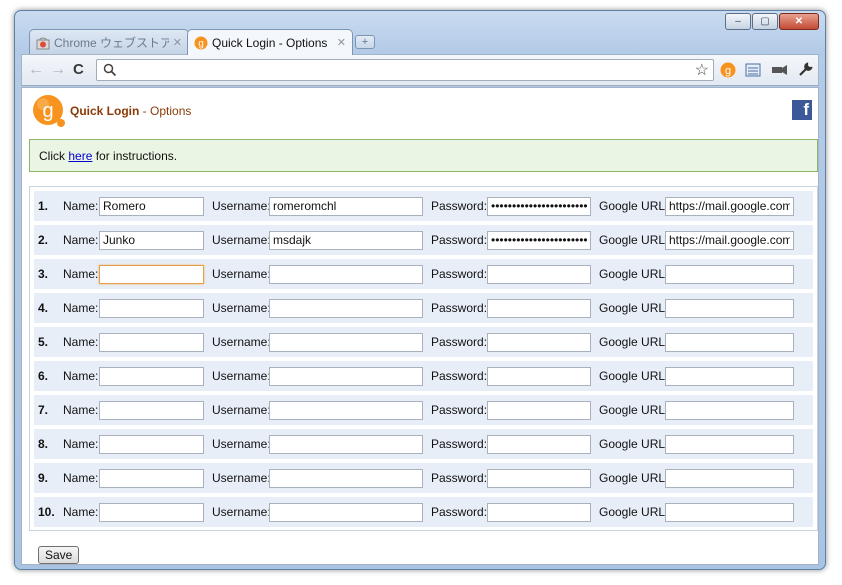 This screenshot has height=585, width=842. Describe the element at coordinates (405, 70) in the screenshot. I see `address-bar: ☆` at that location.